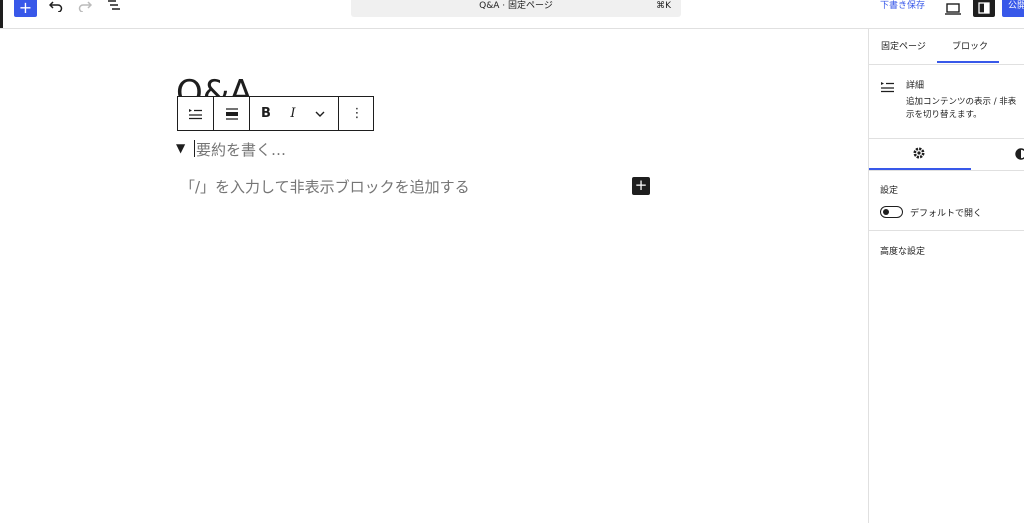 The width and height of the screenshot is (1024, 523). I want to click on settings-toggle-button, so click(984, 8).